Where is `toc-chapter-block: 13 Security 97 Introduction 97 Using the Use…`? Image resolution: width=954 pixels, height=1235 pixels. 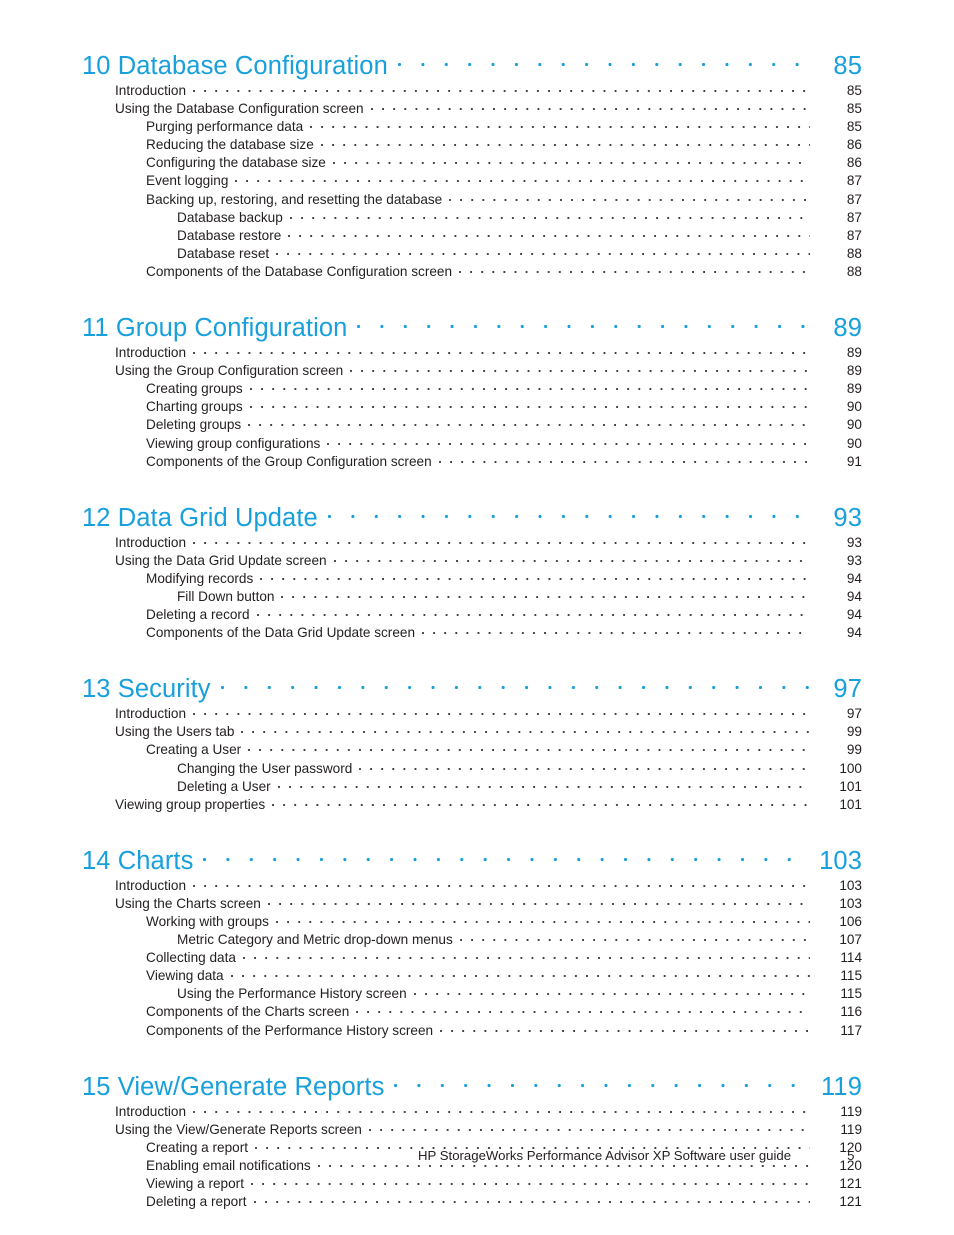 toc-chapter-block: 13 Security 97 Introduction 97 Using the Use… is located at coordinates (472, 742).